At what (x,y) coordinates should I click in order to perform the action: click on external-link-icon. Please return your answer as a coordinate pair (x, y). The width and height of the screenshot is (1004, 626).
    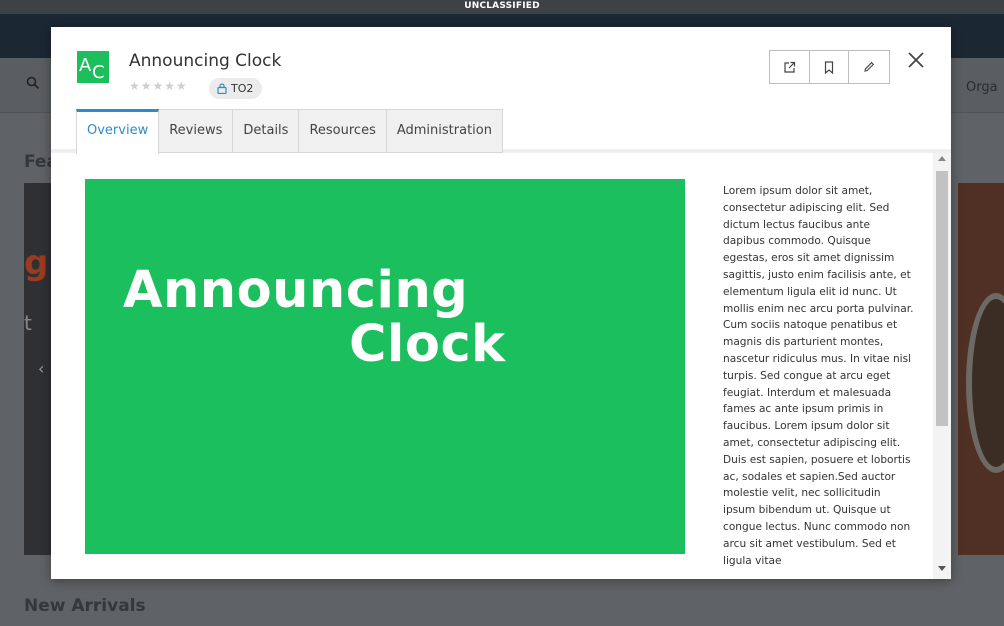
    Looking at the image, I should click on (789, 67).